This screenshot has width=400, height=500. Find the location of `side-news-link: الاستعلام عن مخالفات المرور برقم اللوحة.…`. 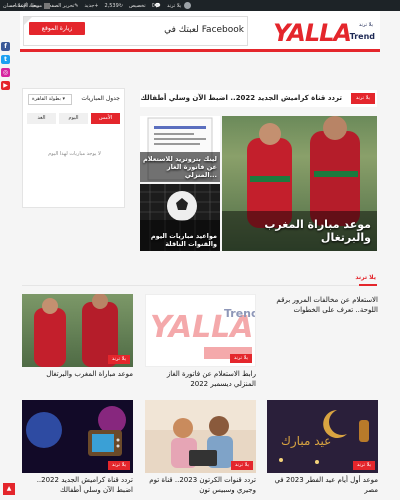

side-news-link: الاستعلام عن مخالفات المرور برقم اللوحة.… is located at coordinates (323, 306).